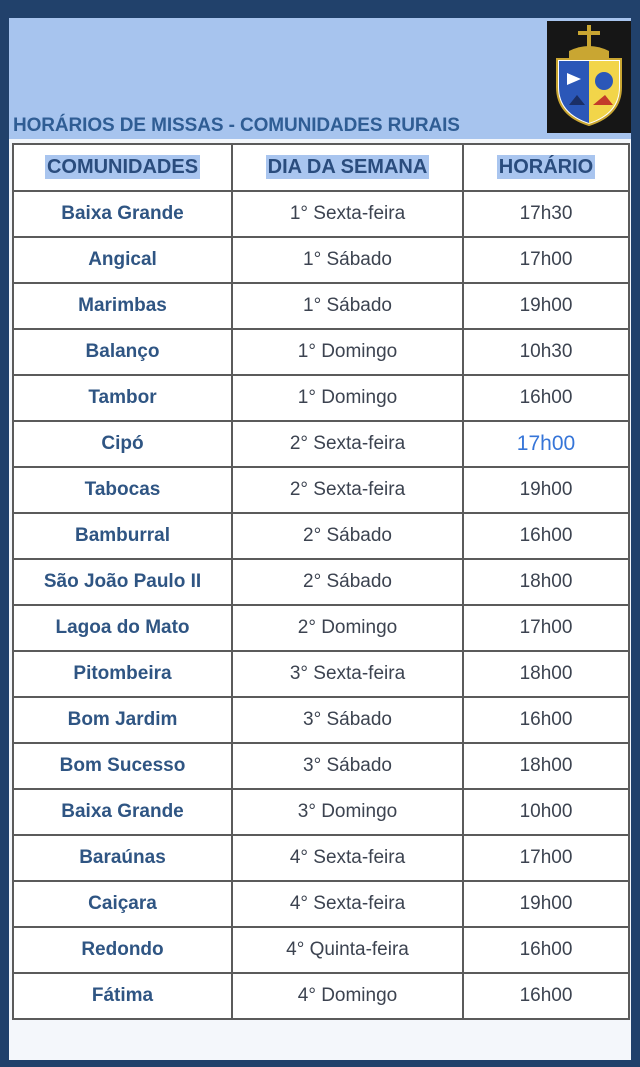 Image resolution: width=640 pixels, height=1067 pixels. Describe the element at coordinates (122, 398) in the screenshot. I see `community-cell: Tambor` at that location.